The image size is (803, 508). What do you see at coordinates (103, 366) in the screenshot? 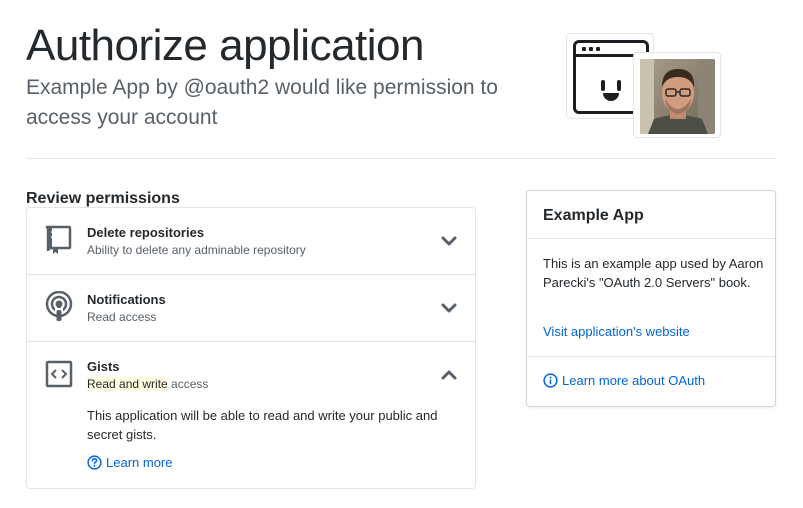
I see `permission-name: Gists` at bounding box center [103, 366].